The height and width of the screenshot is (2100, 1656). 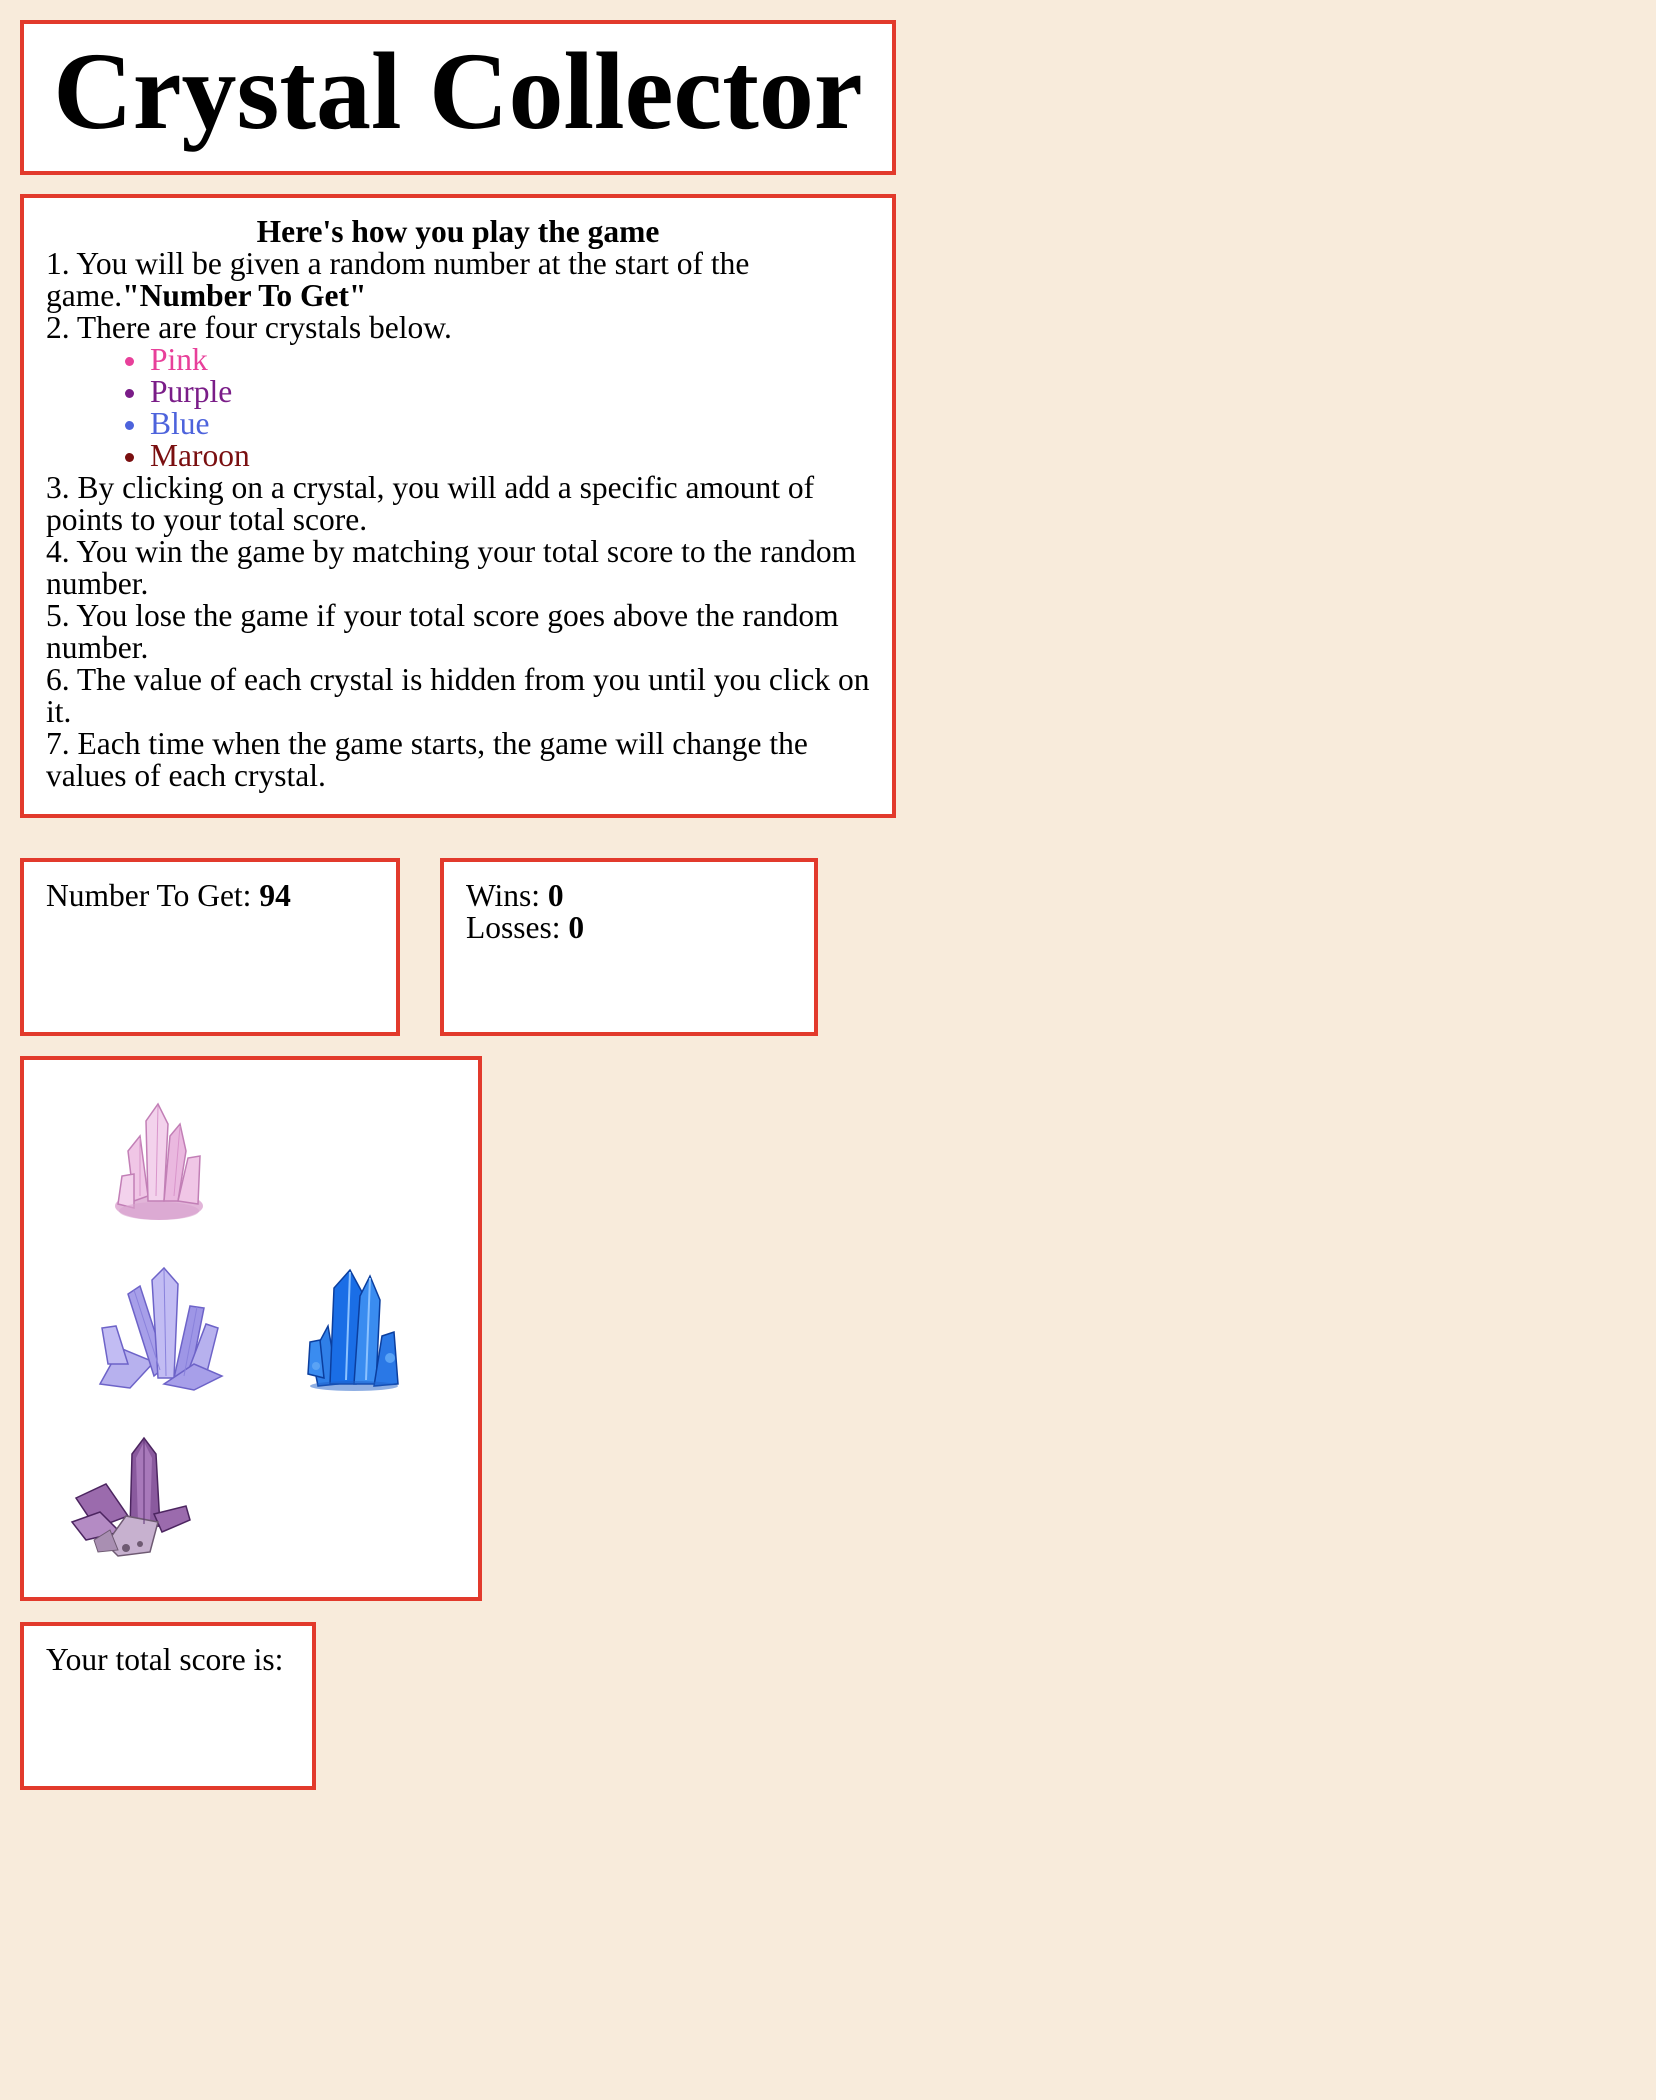 I want to click on crystal-color-item-blue: Blue, so click(x=510, y=424).